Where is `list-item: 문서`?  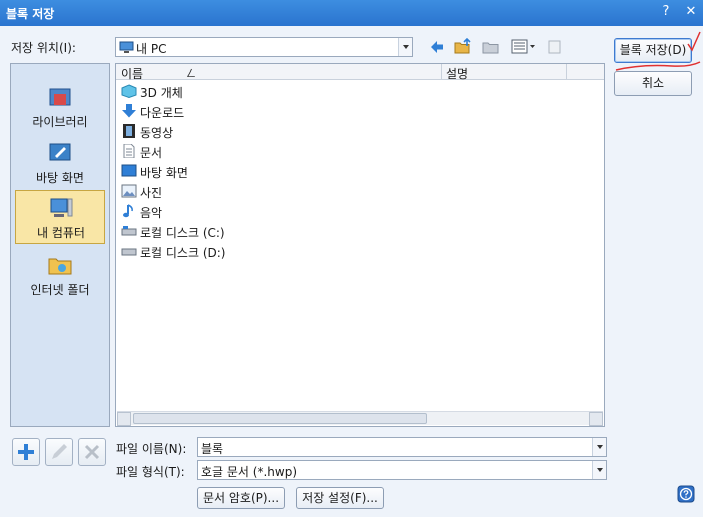 list-item: 문서 is located at coordinates (270, 151).